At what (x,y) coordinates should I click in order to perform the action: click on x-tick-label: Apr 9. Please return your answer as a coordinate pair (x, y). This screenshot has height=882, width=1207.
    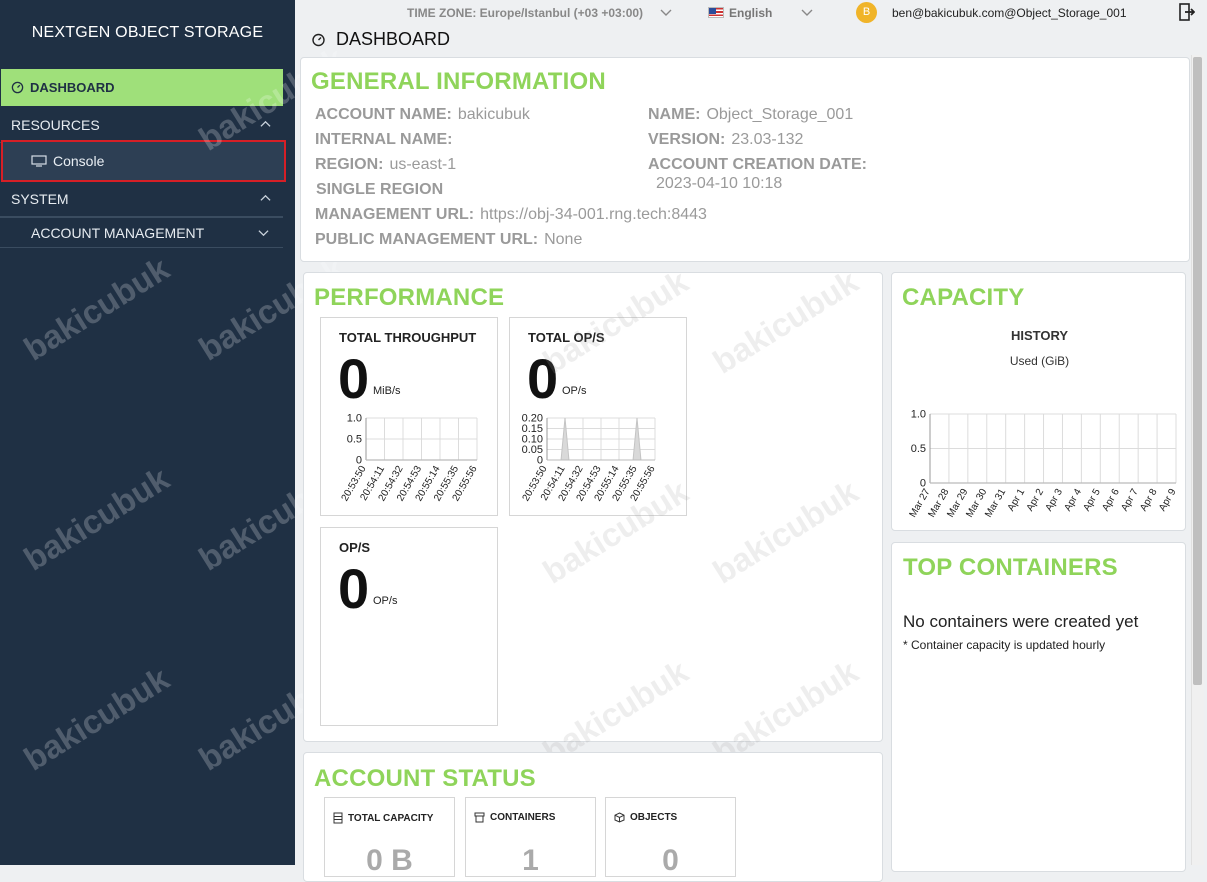
    Looking at the image, I should click on (1168, 500).